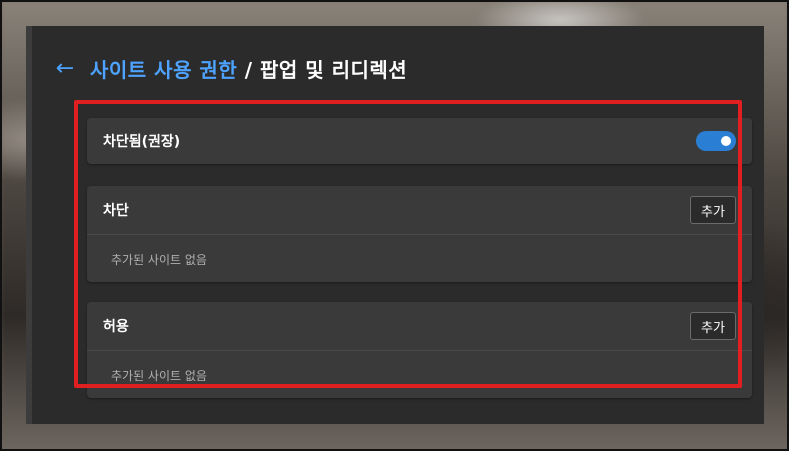 The image size is (789, 451). Describe the element at coordinates (163, 70) in the screenshot. I see `breadcrumb-site-permissions: 사이트 사용 권한` at that location.